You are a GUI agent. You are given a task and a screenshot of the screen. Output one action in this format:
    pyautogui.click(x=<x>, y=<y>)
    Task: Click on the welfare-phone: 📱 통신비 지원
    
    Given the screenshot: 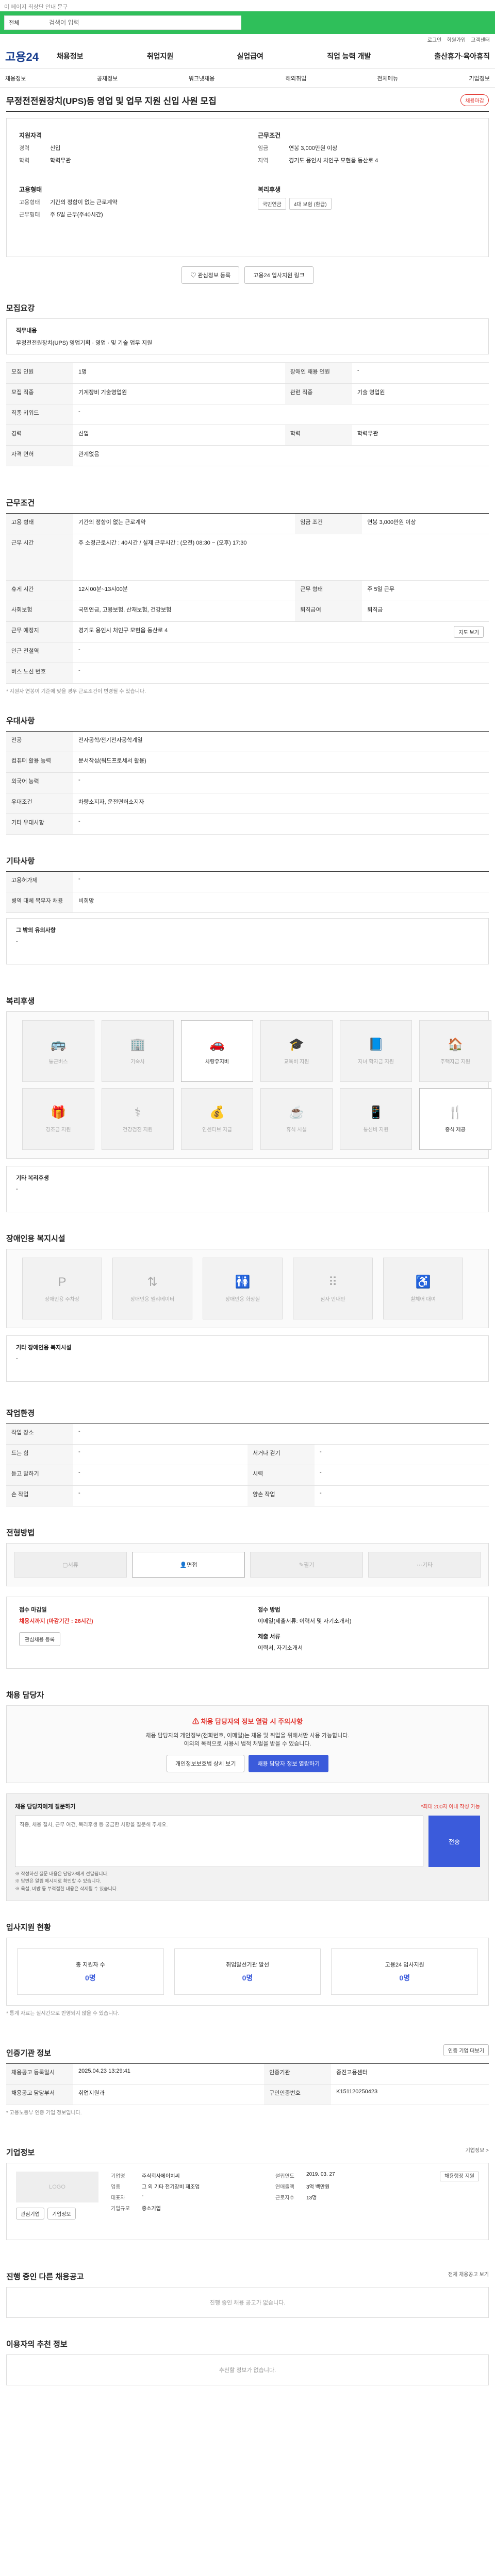 What is the action you would take?
    pyautogui.click(x=376, y=1119)
    